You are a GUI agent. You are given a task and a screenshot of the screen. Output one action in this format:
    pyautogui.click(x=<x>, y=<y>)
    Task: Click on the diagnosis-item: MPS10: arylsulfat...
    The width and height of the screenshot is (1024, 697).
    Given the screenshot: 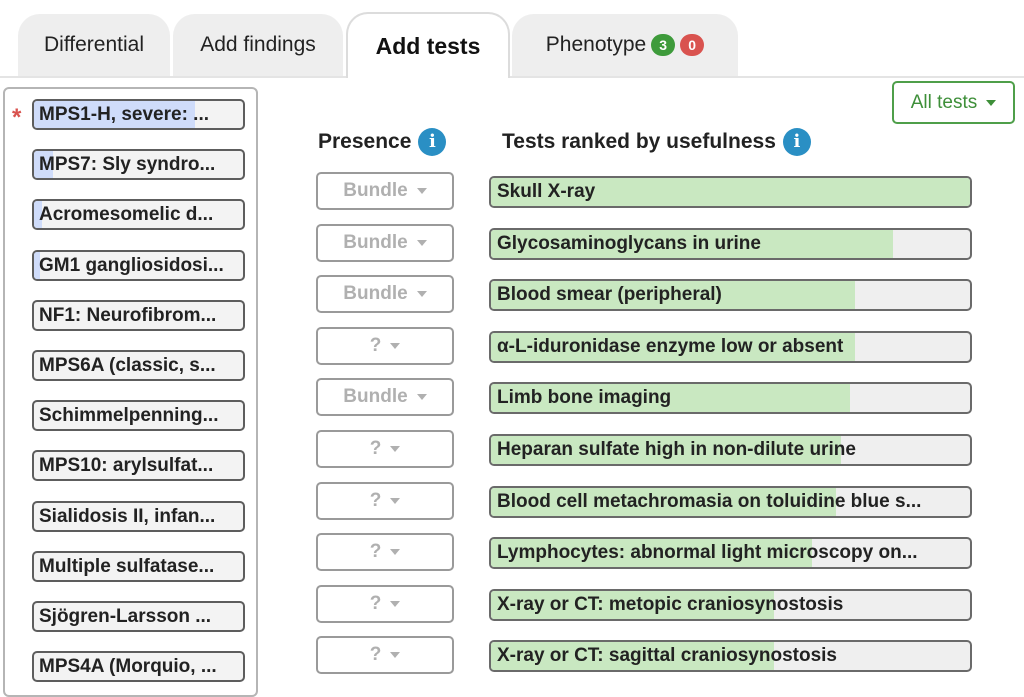 What is the action you would take?
    pyautogui.click(x=138, y=466)
    